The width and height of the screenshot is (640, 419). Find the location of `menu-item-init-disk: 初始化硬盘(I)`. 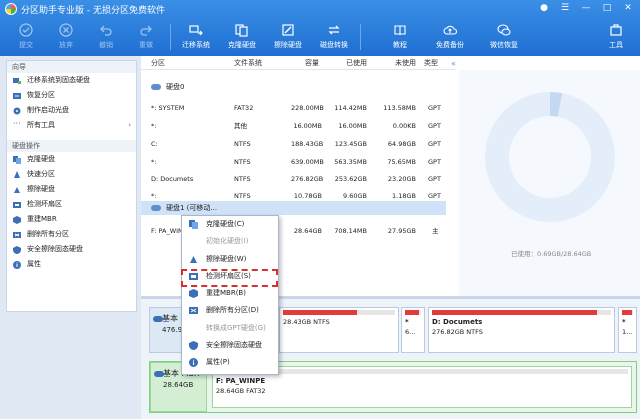

menu-item-init-disk: 初始化硬盘(I) is located at coordinates (230, 241).